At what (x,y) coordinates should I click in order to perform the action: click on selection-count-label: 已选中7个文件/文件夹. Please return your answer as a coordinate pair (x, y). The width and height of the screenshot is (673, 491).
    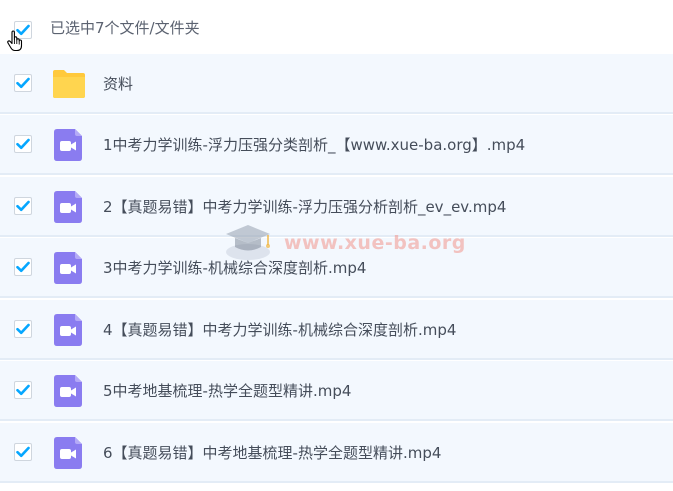
    Looking at the image, I should click on (125, 28).